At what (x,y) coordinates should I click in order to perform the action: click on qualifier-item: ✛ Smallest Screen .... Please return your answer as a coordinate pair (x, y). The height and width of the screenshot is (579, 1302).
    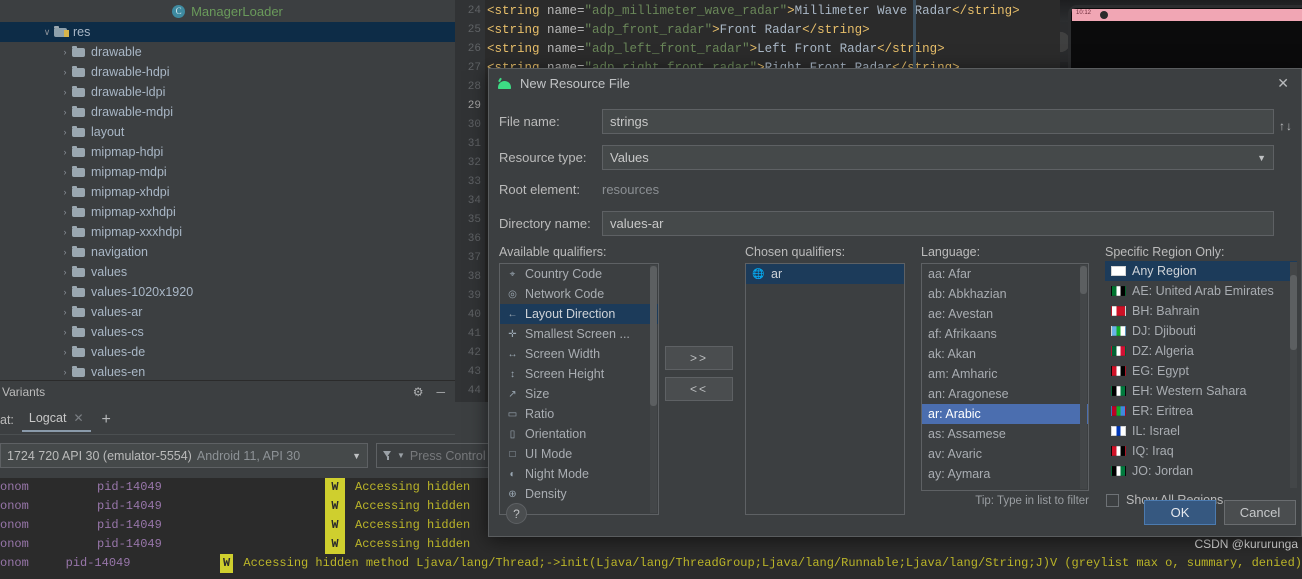
    Looking at the image, I should click on (579, 334).